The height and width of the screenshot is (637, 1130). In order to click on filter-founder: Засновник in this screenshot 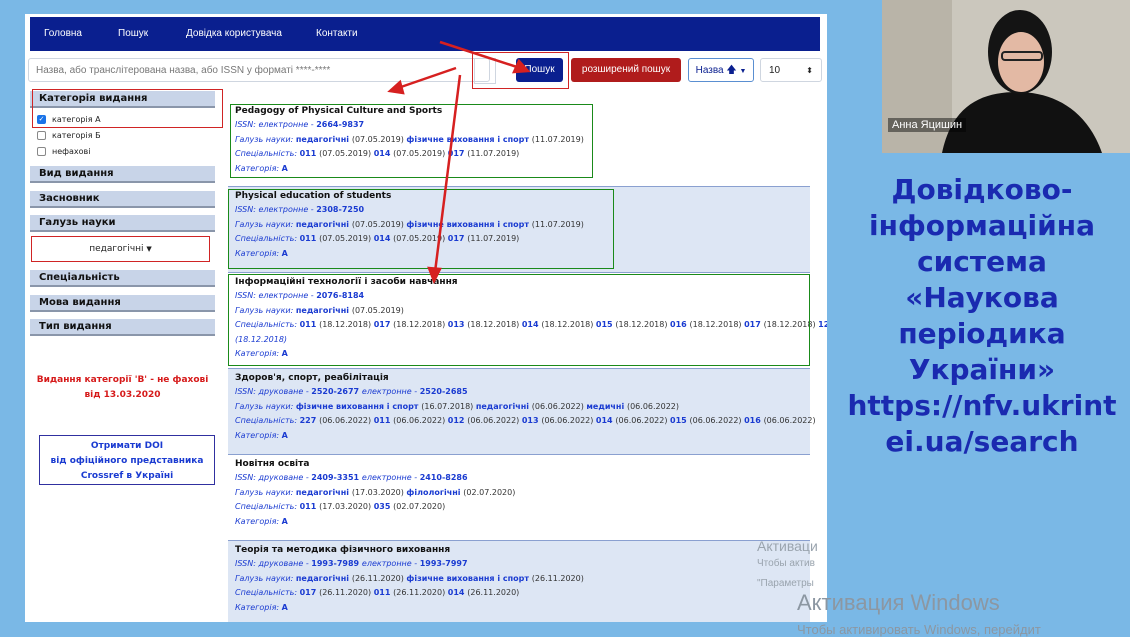, I will do `click(122, 199)`.